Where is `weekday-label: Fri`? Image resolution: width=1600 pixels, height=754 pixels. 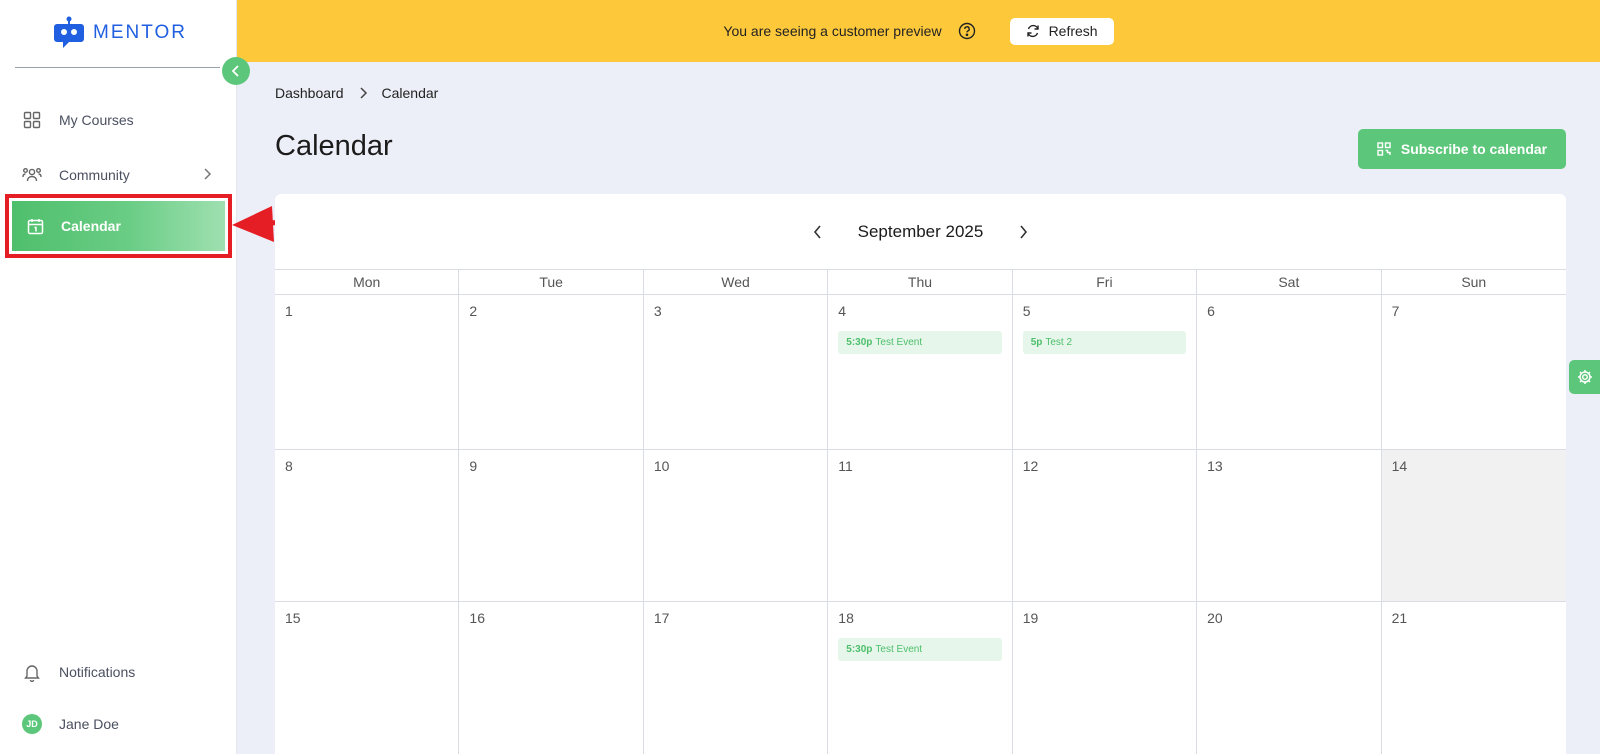 weekday-label: Fri is located at coordinates (1105, 282).